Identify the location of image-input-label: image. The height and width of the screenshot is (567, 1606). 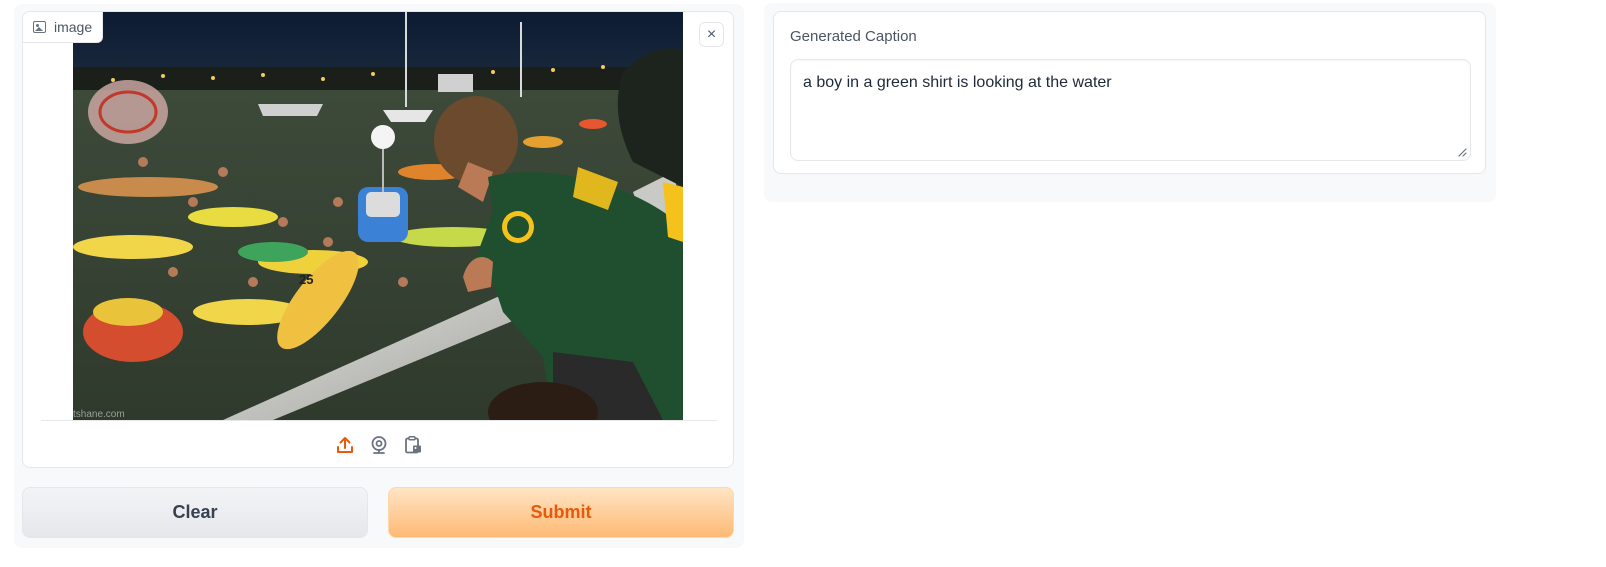
(63, 27).